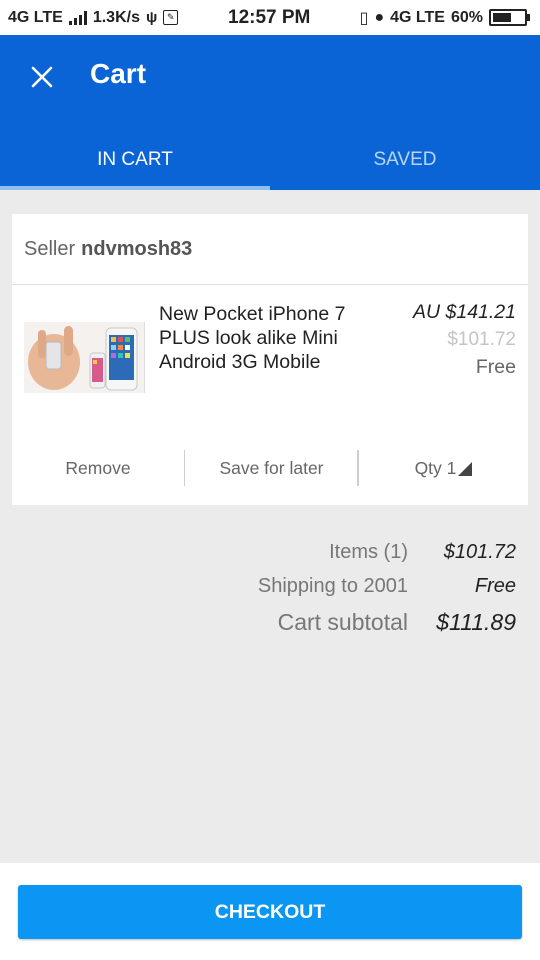 The width and height of the screenshot is (540, 960). I want to click on remove-button: Remove, so click(98, 468).